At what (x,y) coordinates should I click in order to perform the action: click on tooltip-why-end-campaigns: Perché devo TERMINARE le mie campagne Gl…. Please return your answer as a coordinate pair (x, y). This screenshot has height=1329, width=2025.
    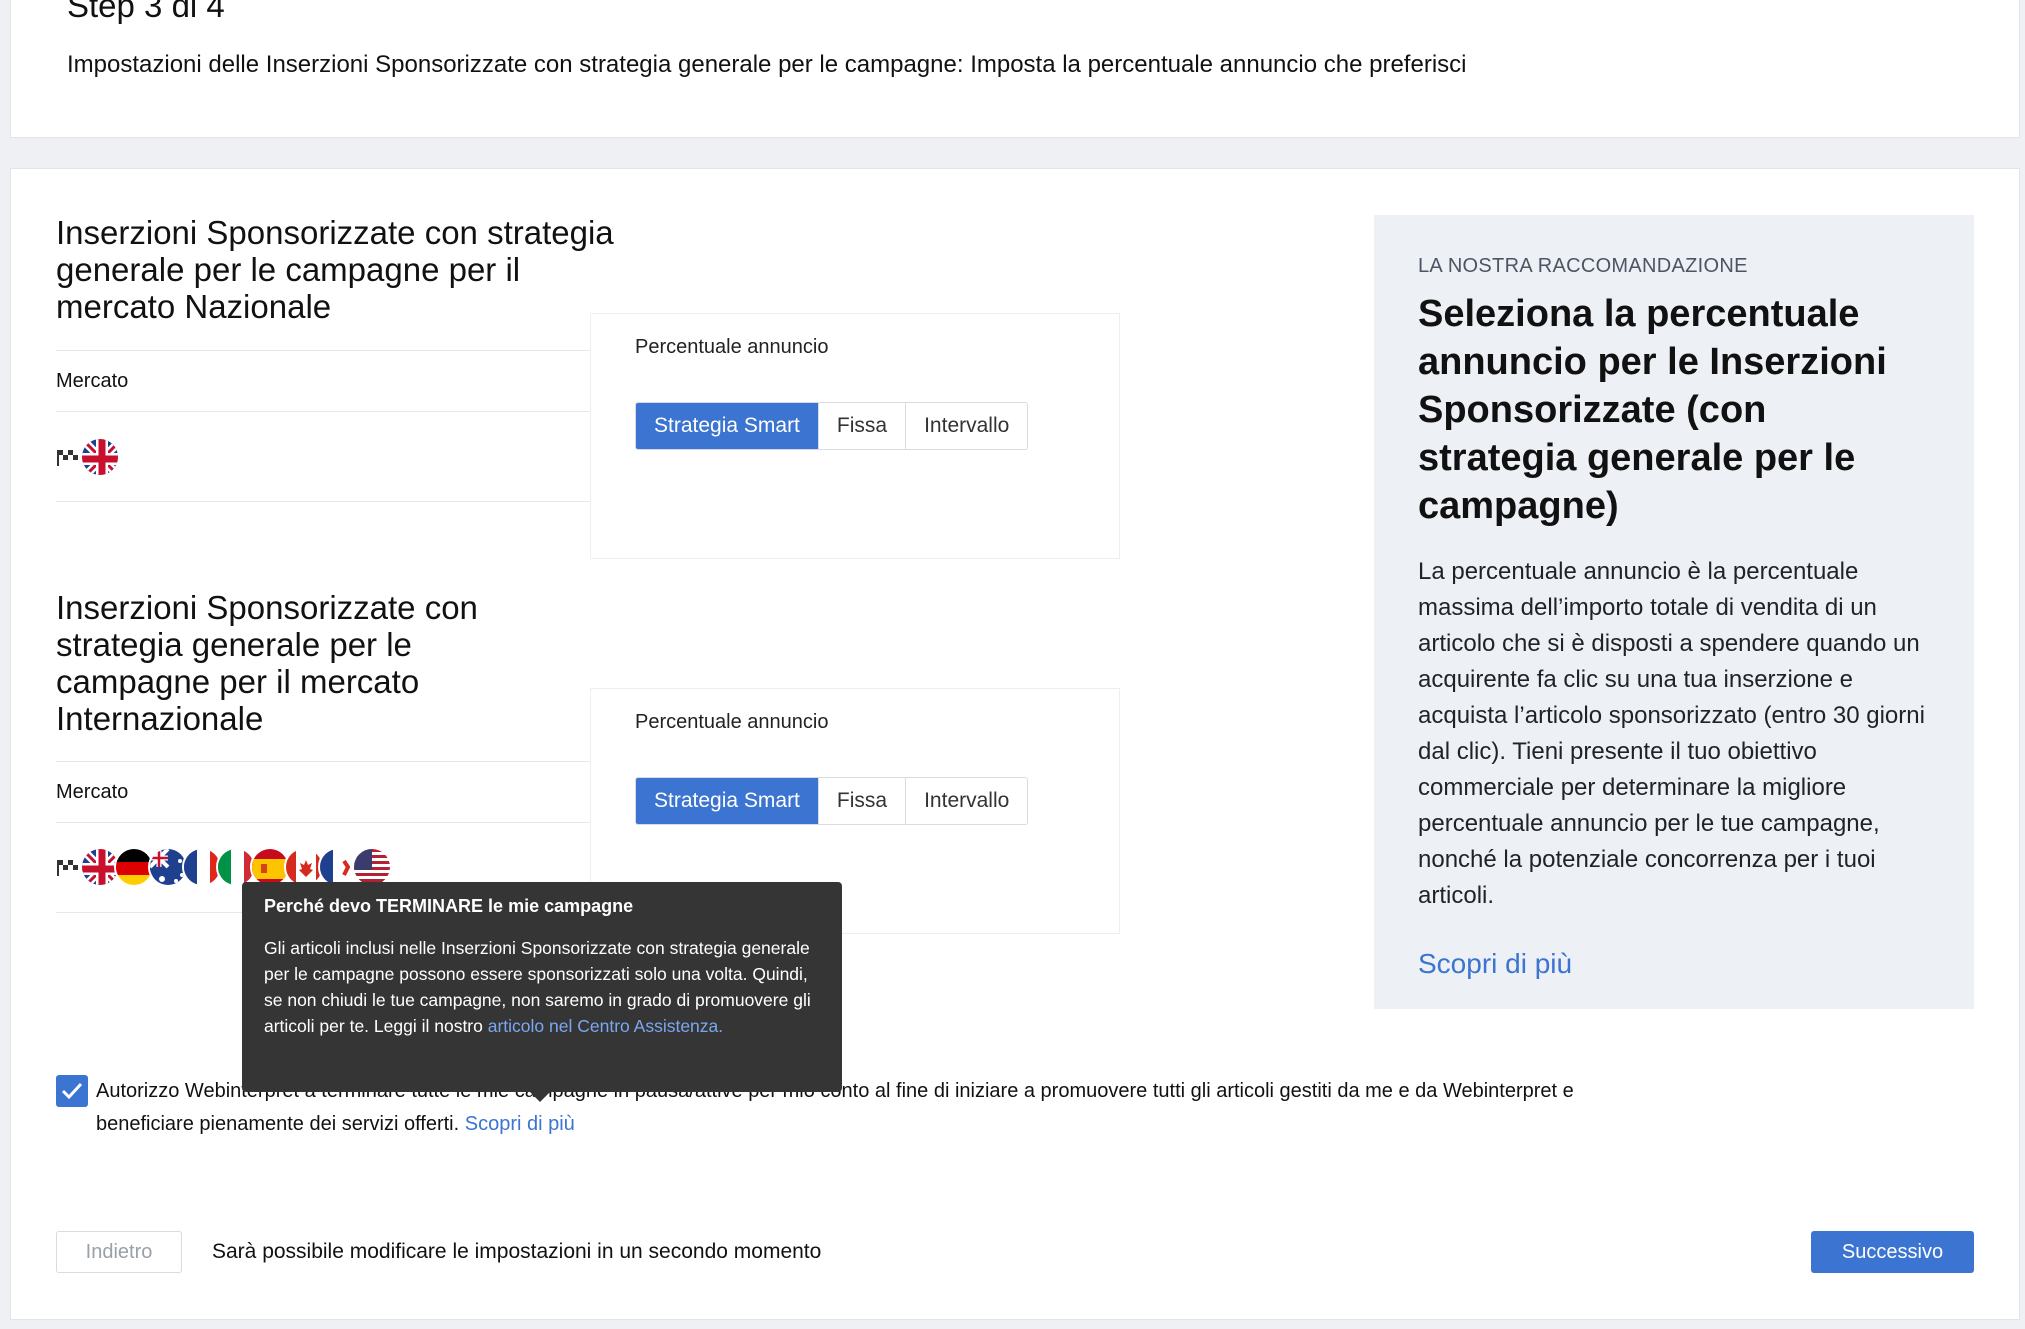
    Looking at the image, I should click on (542, 992).